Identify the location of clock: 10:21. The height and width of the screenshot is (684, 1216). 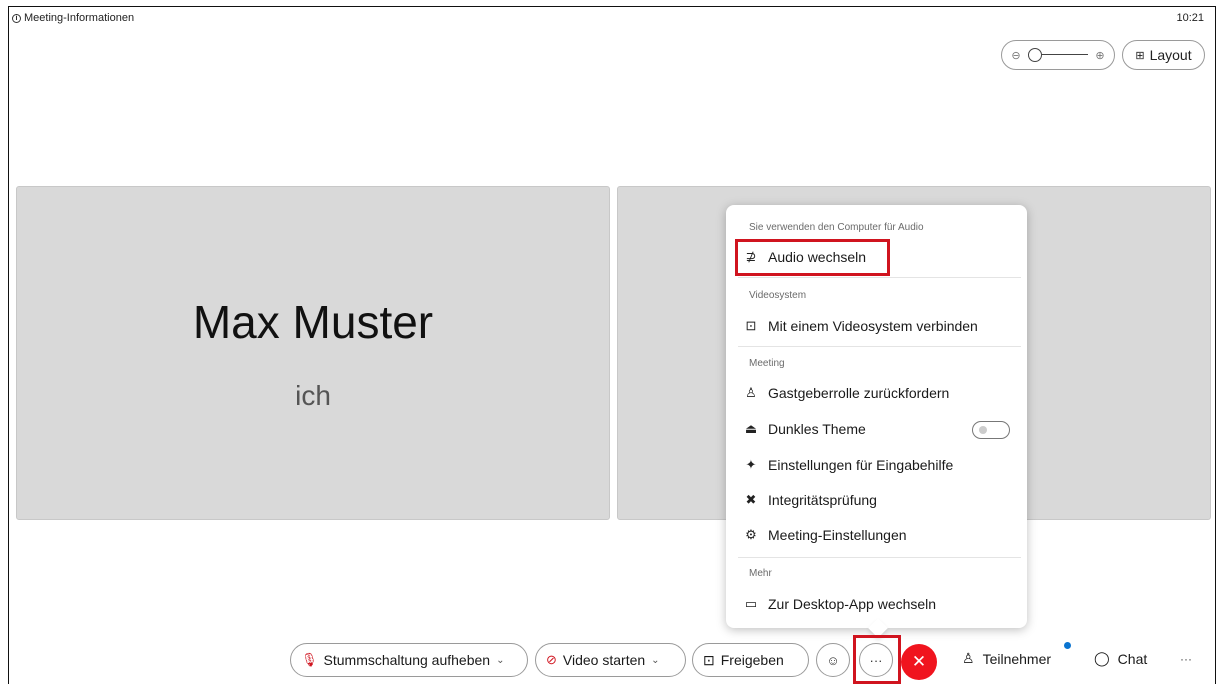
(1190, 18).